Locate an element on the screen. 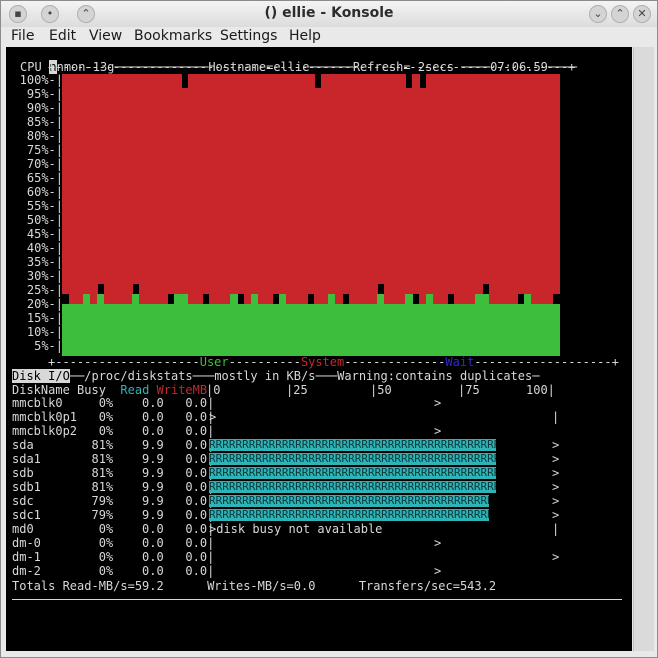  cpu-tick-label: 25%-| is located at coordinates (44, 290).